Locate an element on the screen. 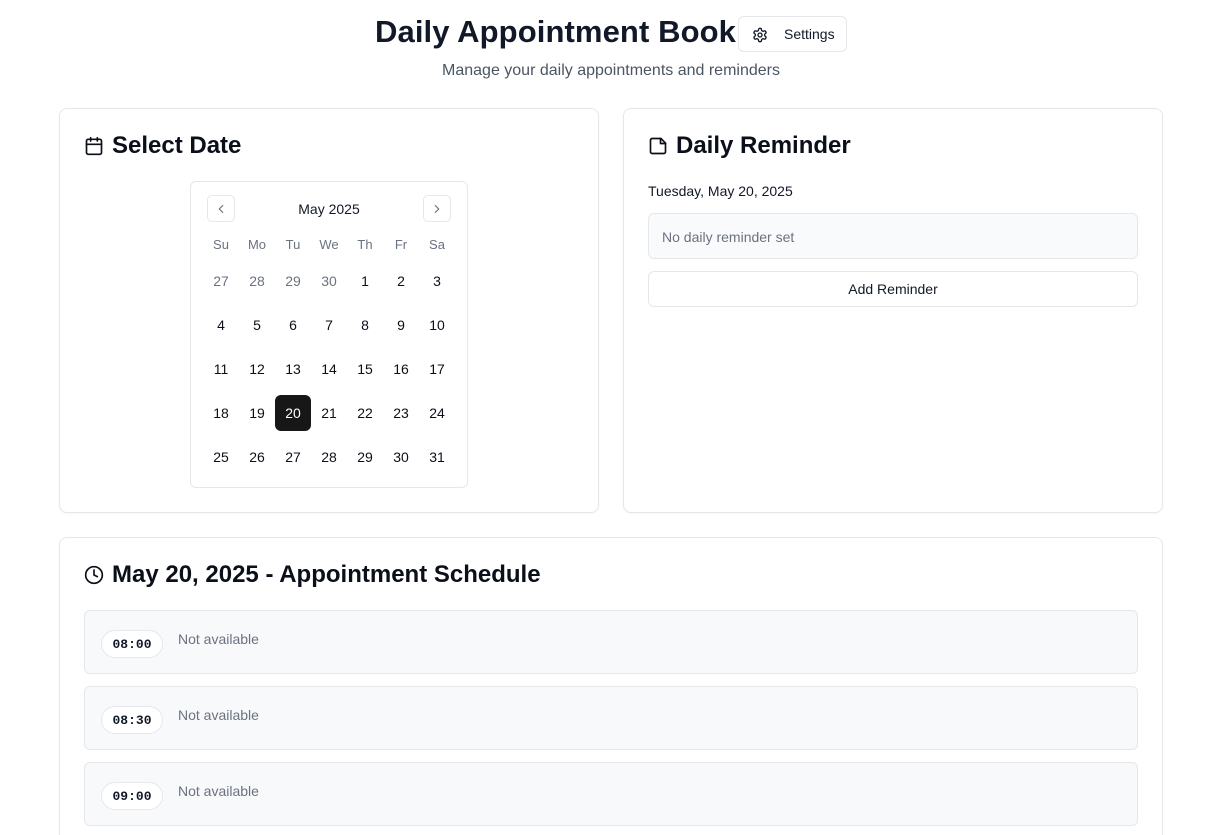 The height and width of the screenshot is (835, 1218). settings-button-label: Settings is located at coordinates (809, 34).